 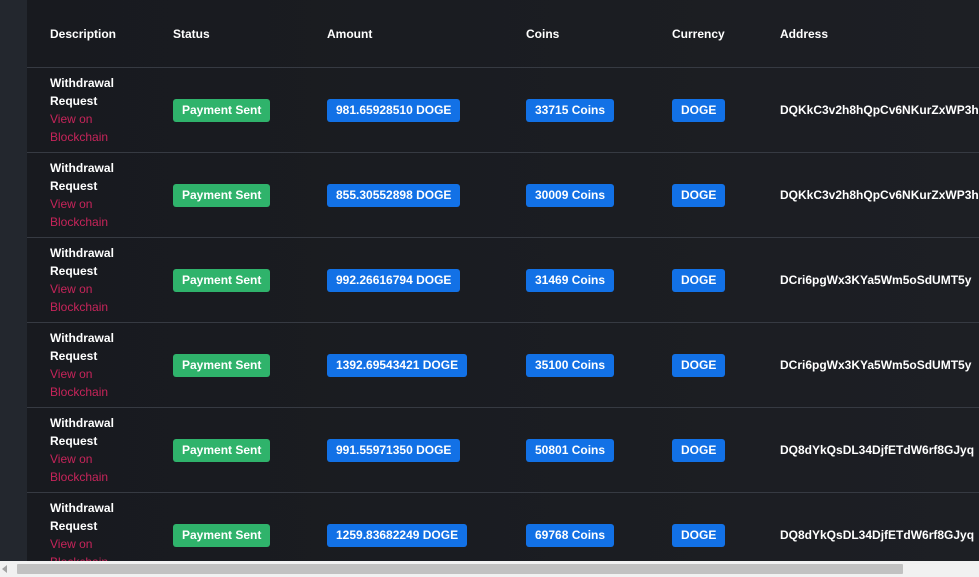 What do you see at coordinates (4, 569) in the screenshot?
I see `scroll-left-arrow-icon` at bounding box center [4, 569].